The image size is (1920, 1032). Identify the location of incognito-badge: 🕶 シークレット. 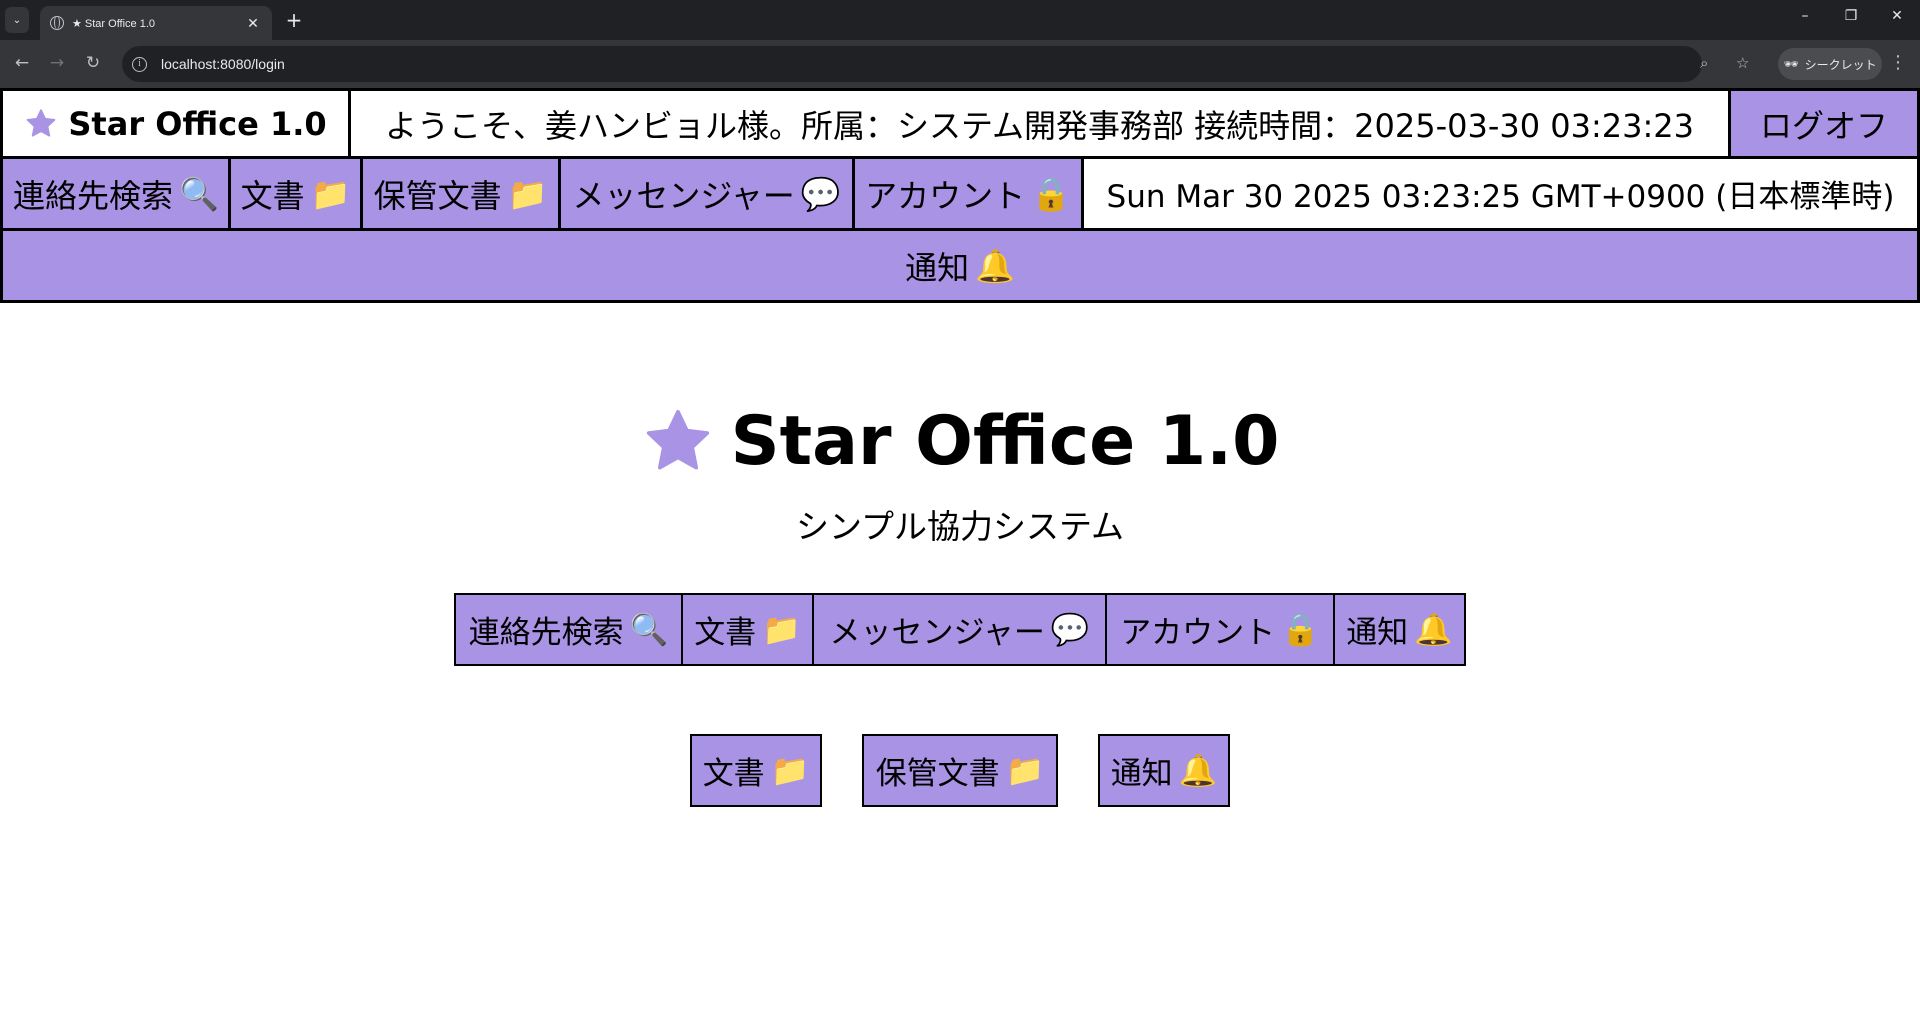
(1830, 64).